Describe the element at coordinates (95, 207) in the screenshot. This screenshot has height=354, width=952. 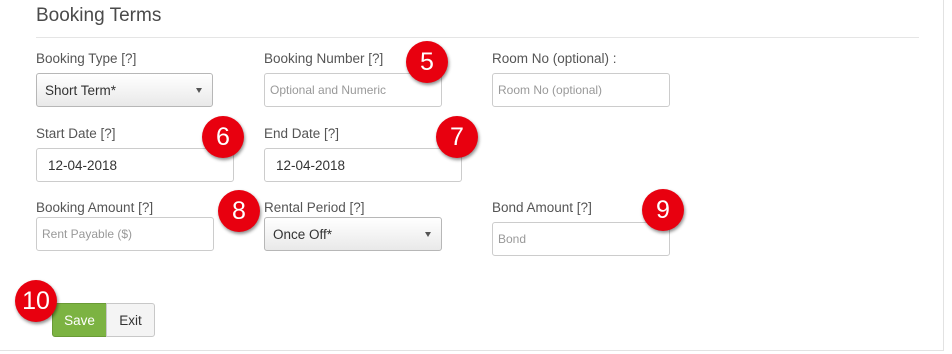
I see `booking-amount-label: Booking Amount [?]` at that location.